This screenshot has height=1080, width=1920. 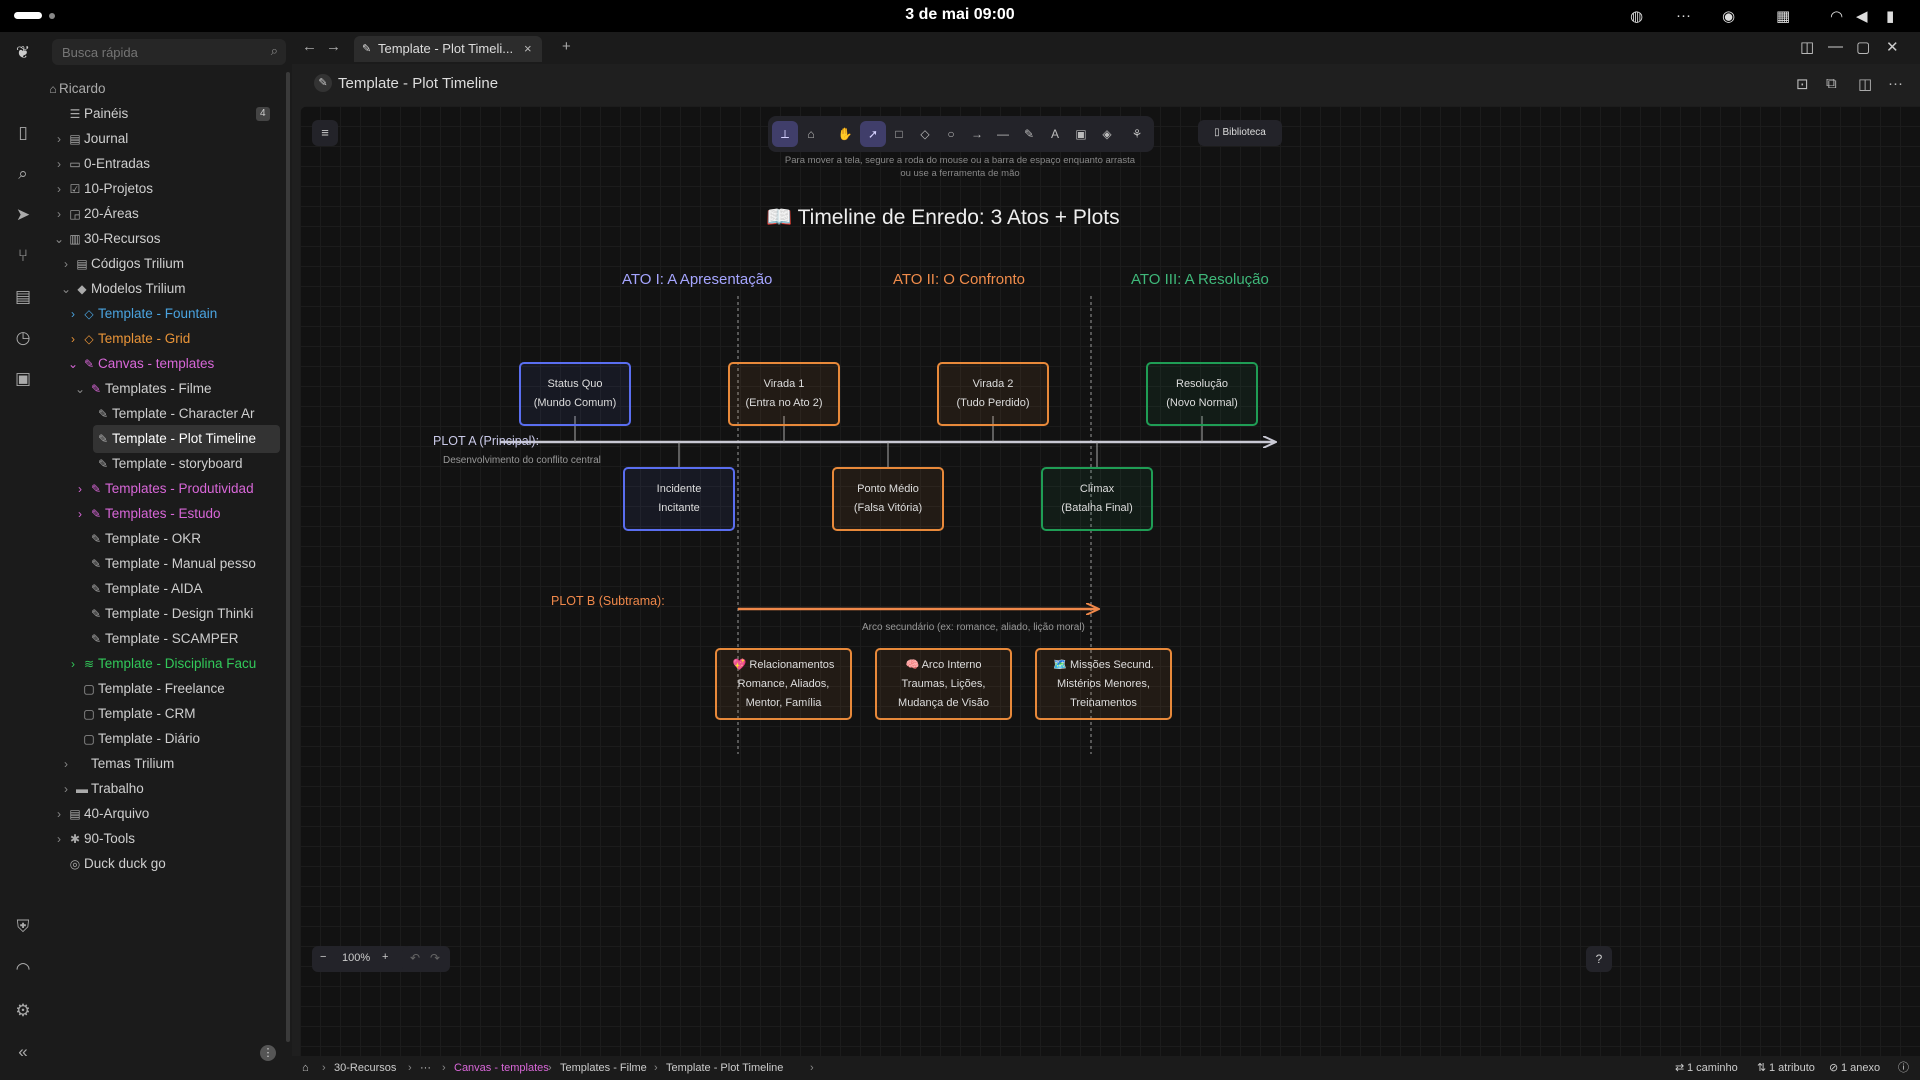 I want to click on new-tab-icon: +, so click(x=566, y=46).